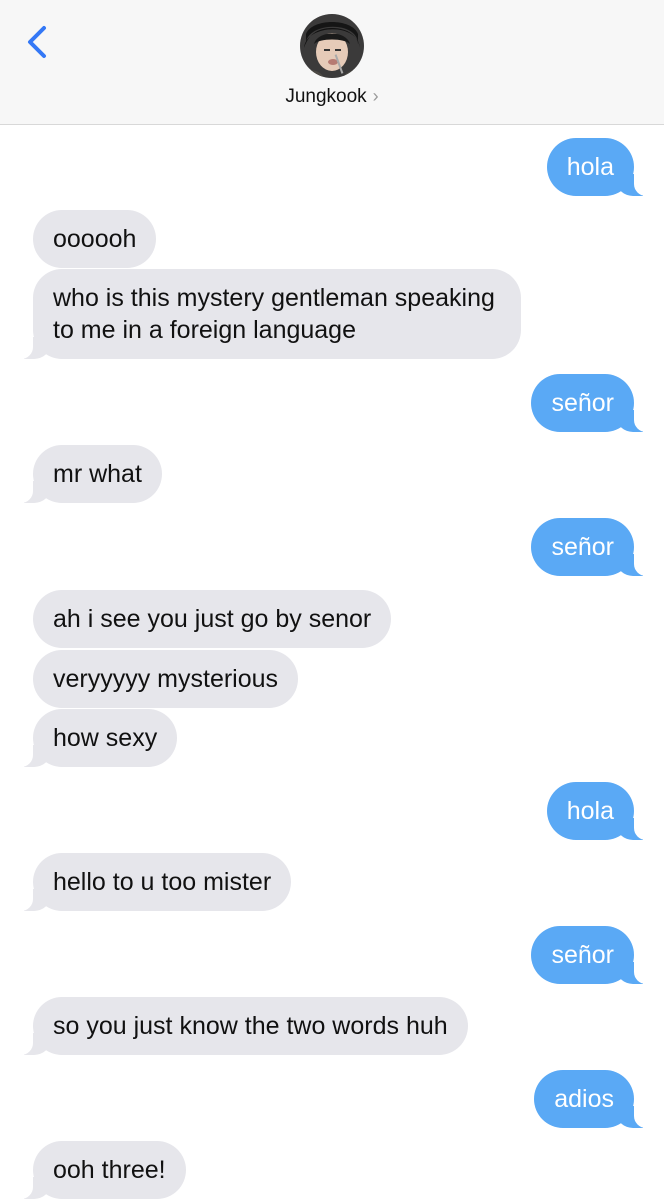 The width and height of the screenshot is (664, 1200). I want to click on message-text: ooh three!, so click(109, 1170).